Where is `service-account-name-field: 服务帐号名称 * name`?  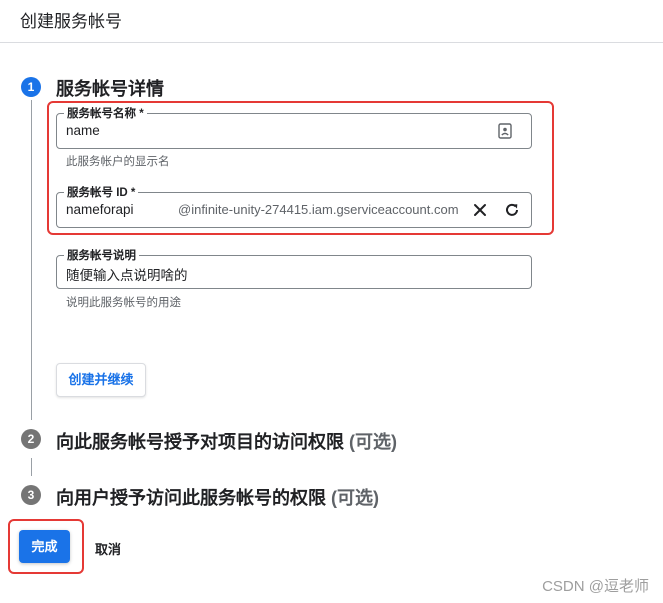 service-account-name-field: 服务帐号名称 * name is located at coordinates (294, 127).